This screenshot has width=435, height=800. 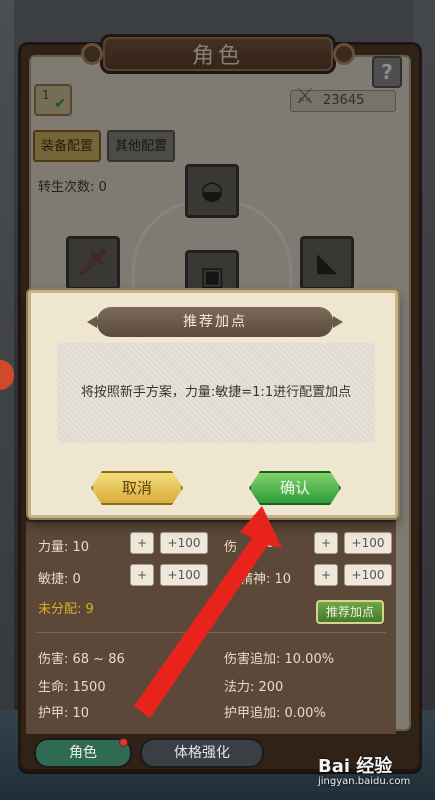 I want to click on spirit-plus-button: +, so click(x=326, y=575).